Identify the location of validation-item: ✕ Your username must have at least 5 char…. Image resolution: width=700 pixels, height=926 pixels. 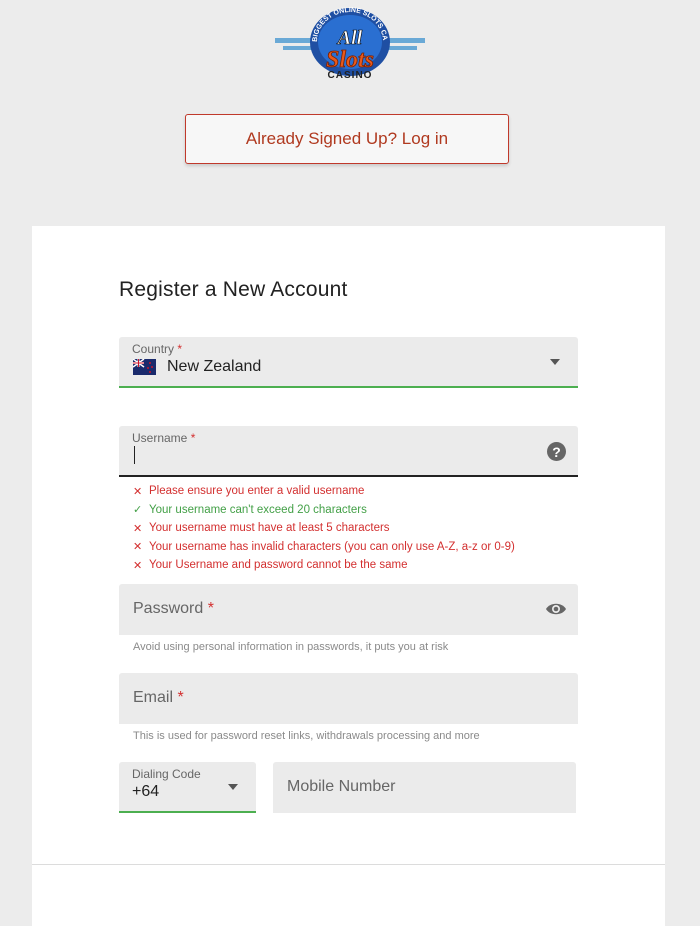
(261, 528).